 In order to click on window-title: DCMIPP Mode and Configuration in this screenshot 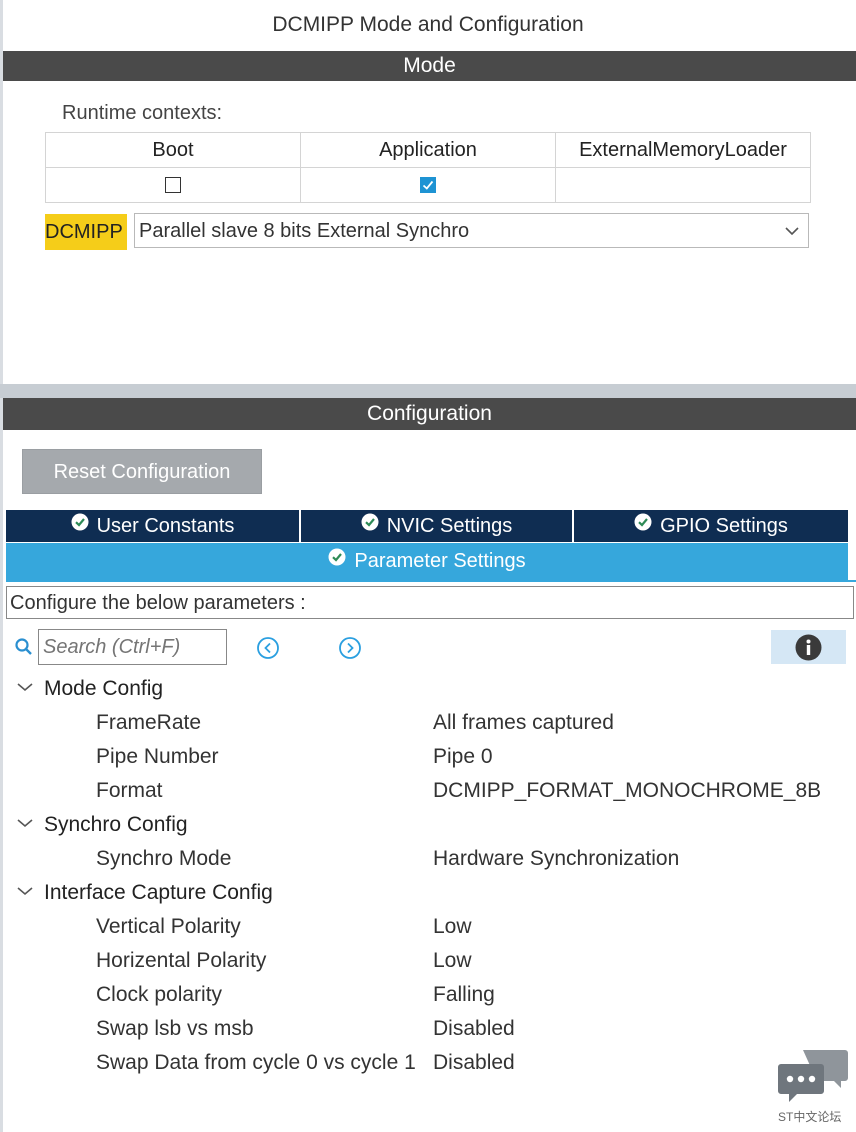, I will do `click(428, 24)`.